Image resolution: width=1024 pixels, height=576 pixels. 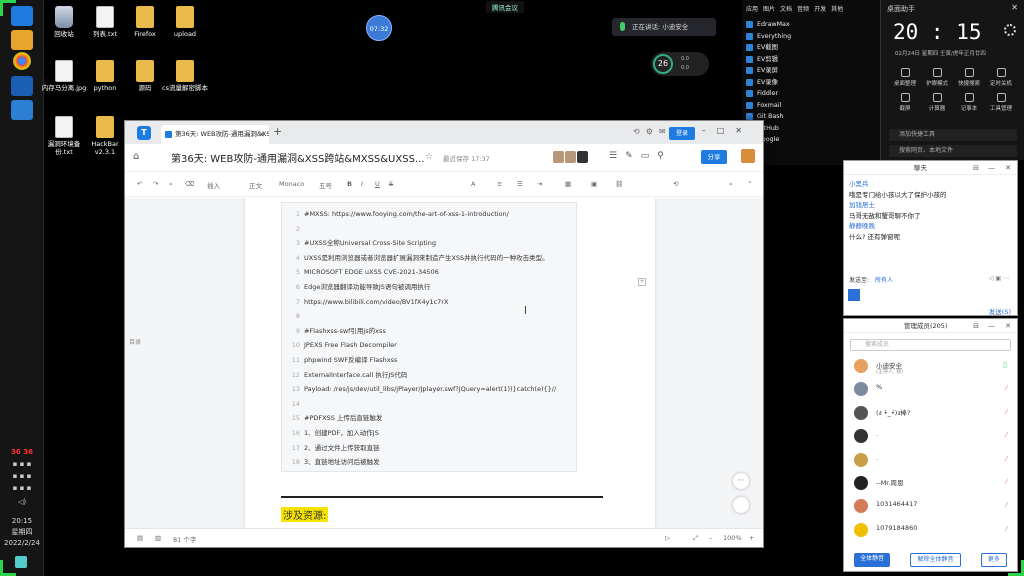 I want to click on member-row: 1031464417 ⁄, so click(x=930, y=506).